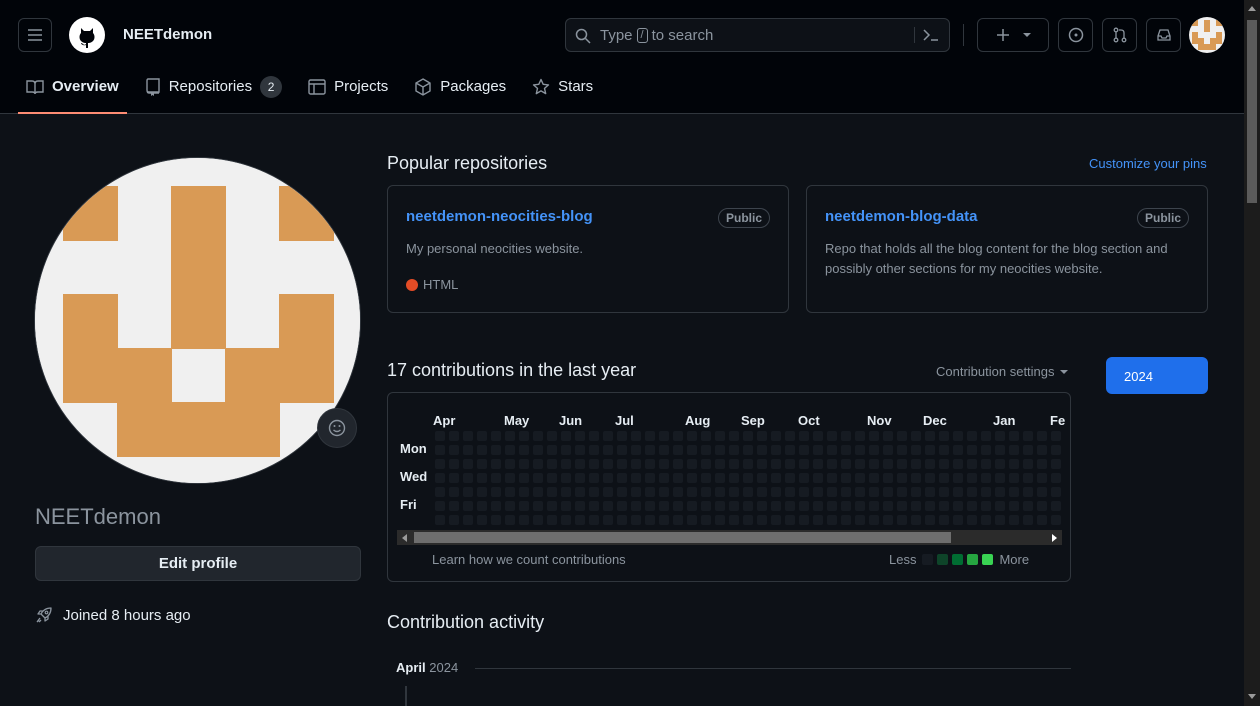 This screenshot has height=706, width=1260. What do you see at coordinates (931, 35) in the screenshot?
I see `command-palette-icon` at bounding box center [931, 35].